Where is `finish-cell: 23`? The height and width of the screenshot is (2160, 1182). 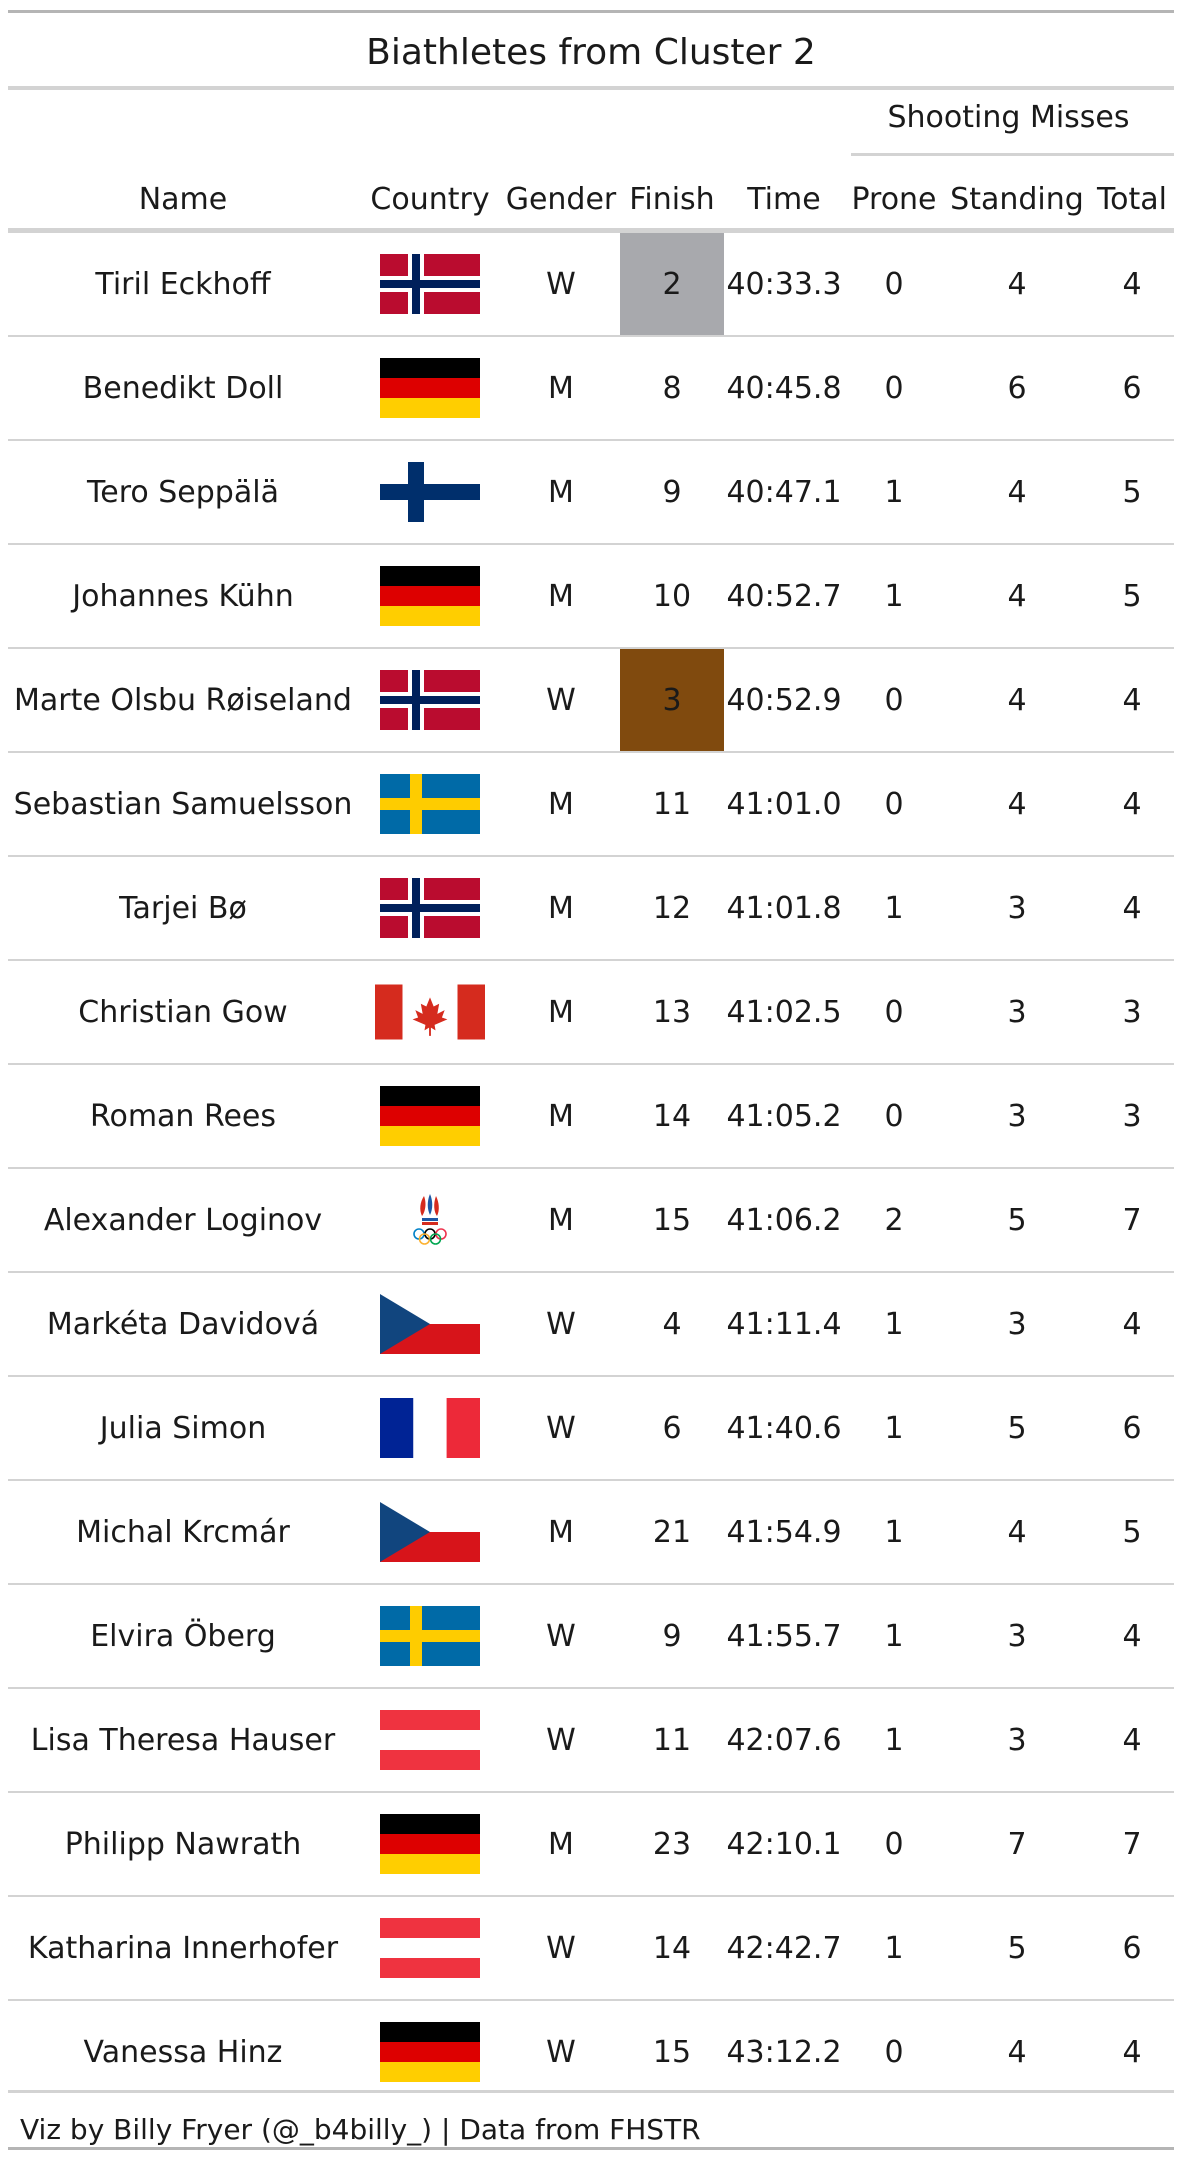
finish-cell: 23 is located at coordinates (672, 1844).